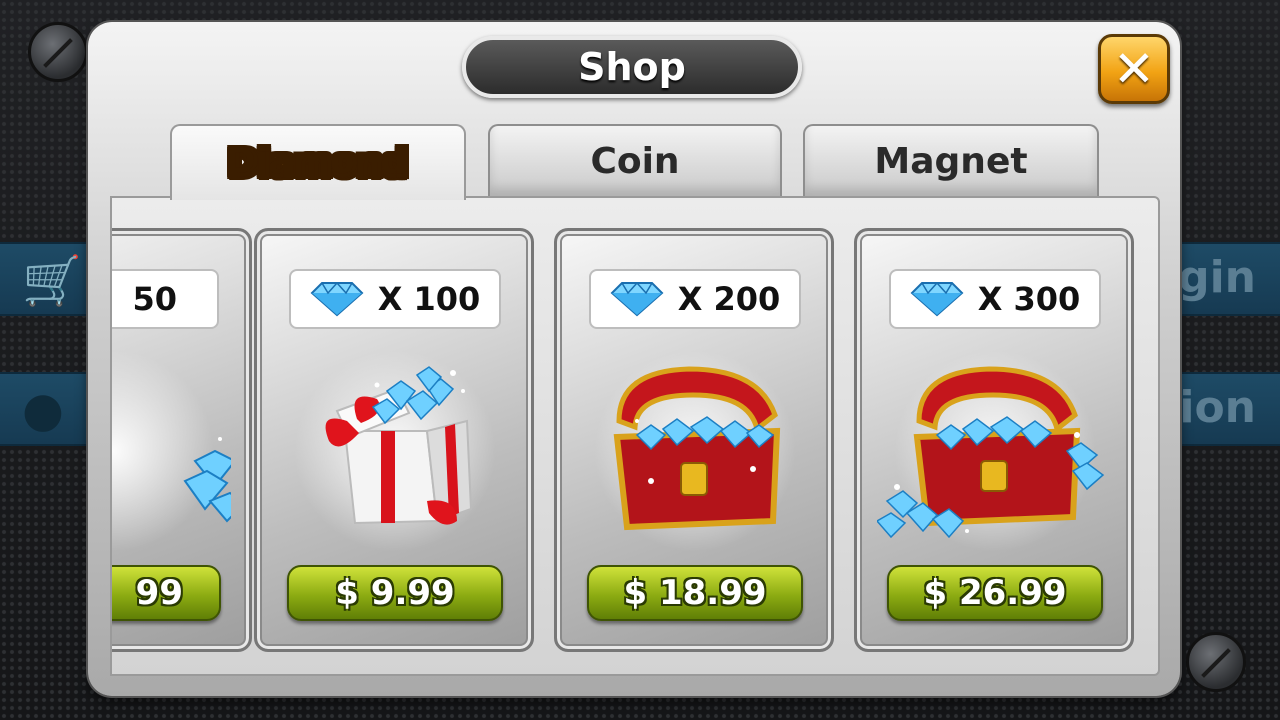  I want to click on price-label: $ 18.99, so click(695, 593).